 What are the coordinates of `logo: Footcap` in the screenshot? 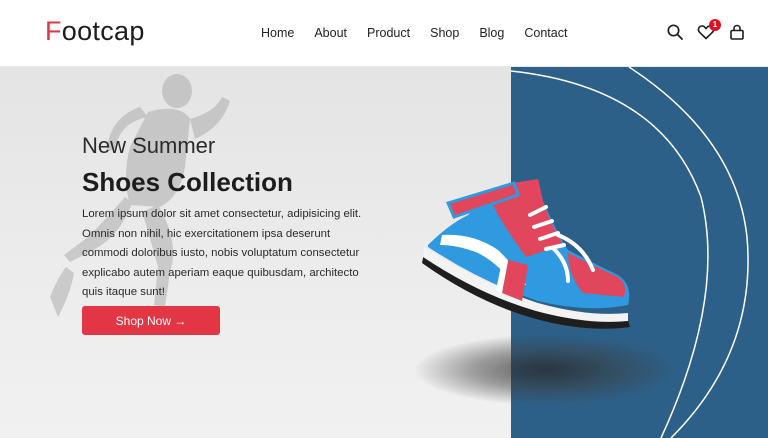 It's located at (95, 31).